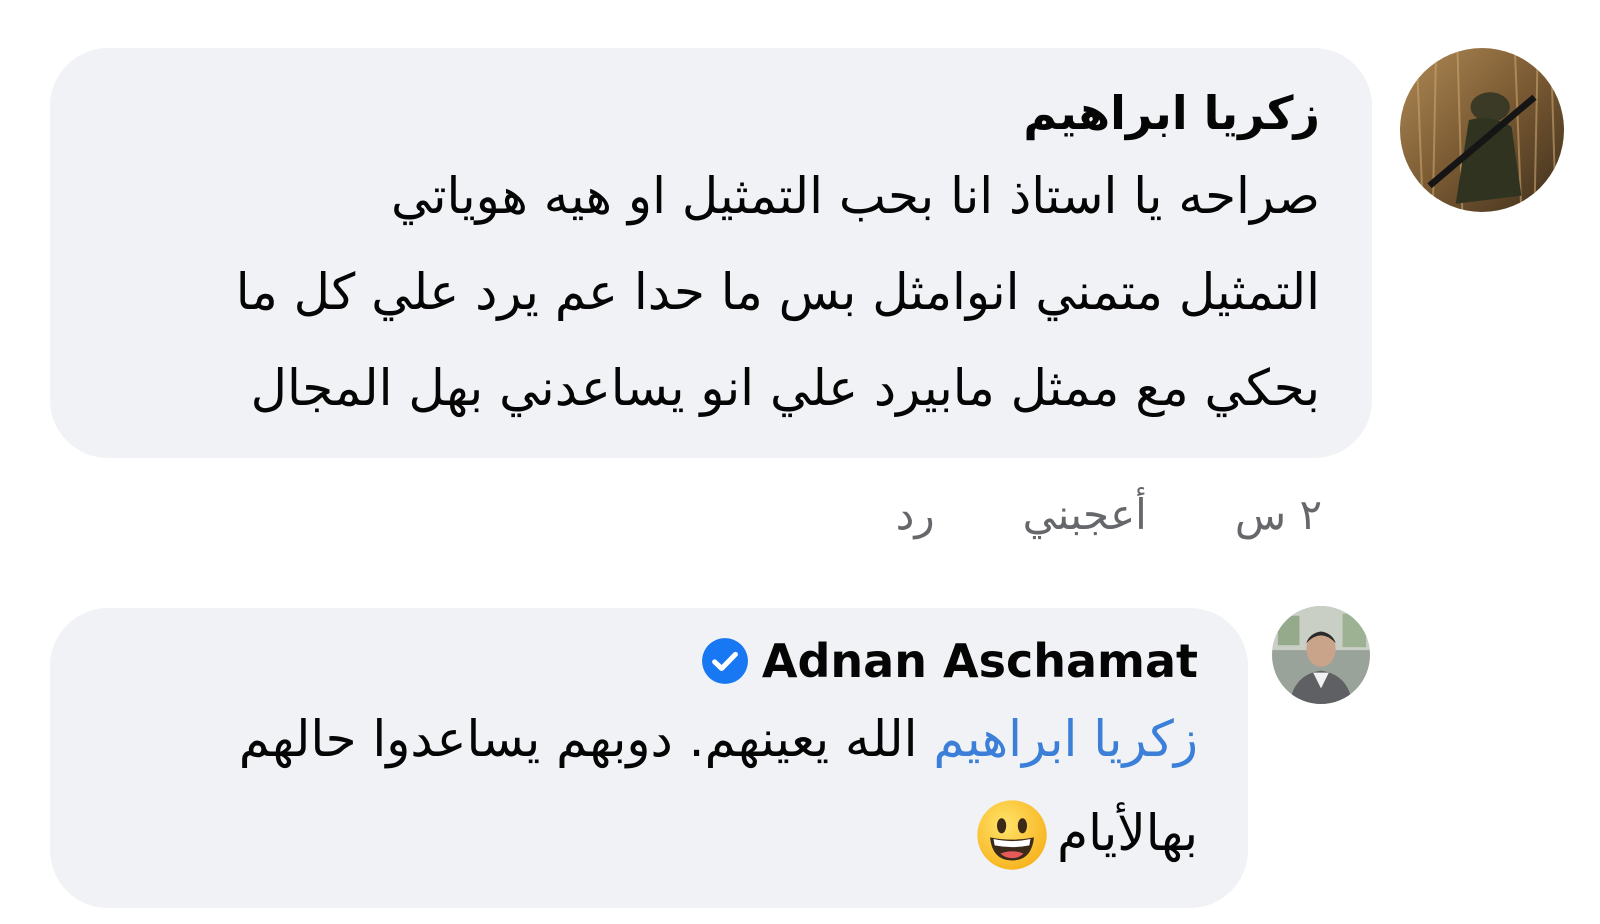 The width and height of the screenshot is (1600, 924). I want to click on like-button: أعجبني, so click(1085, 514).